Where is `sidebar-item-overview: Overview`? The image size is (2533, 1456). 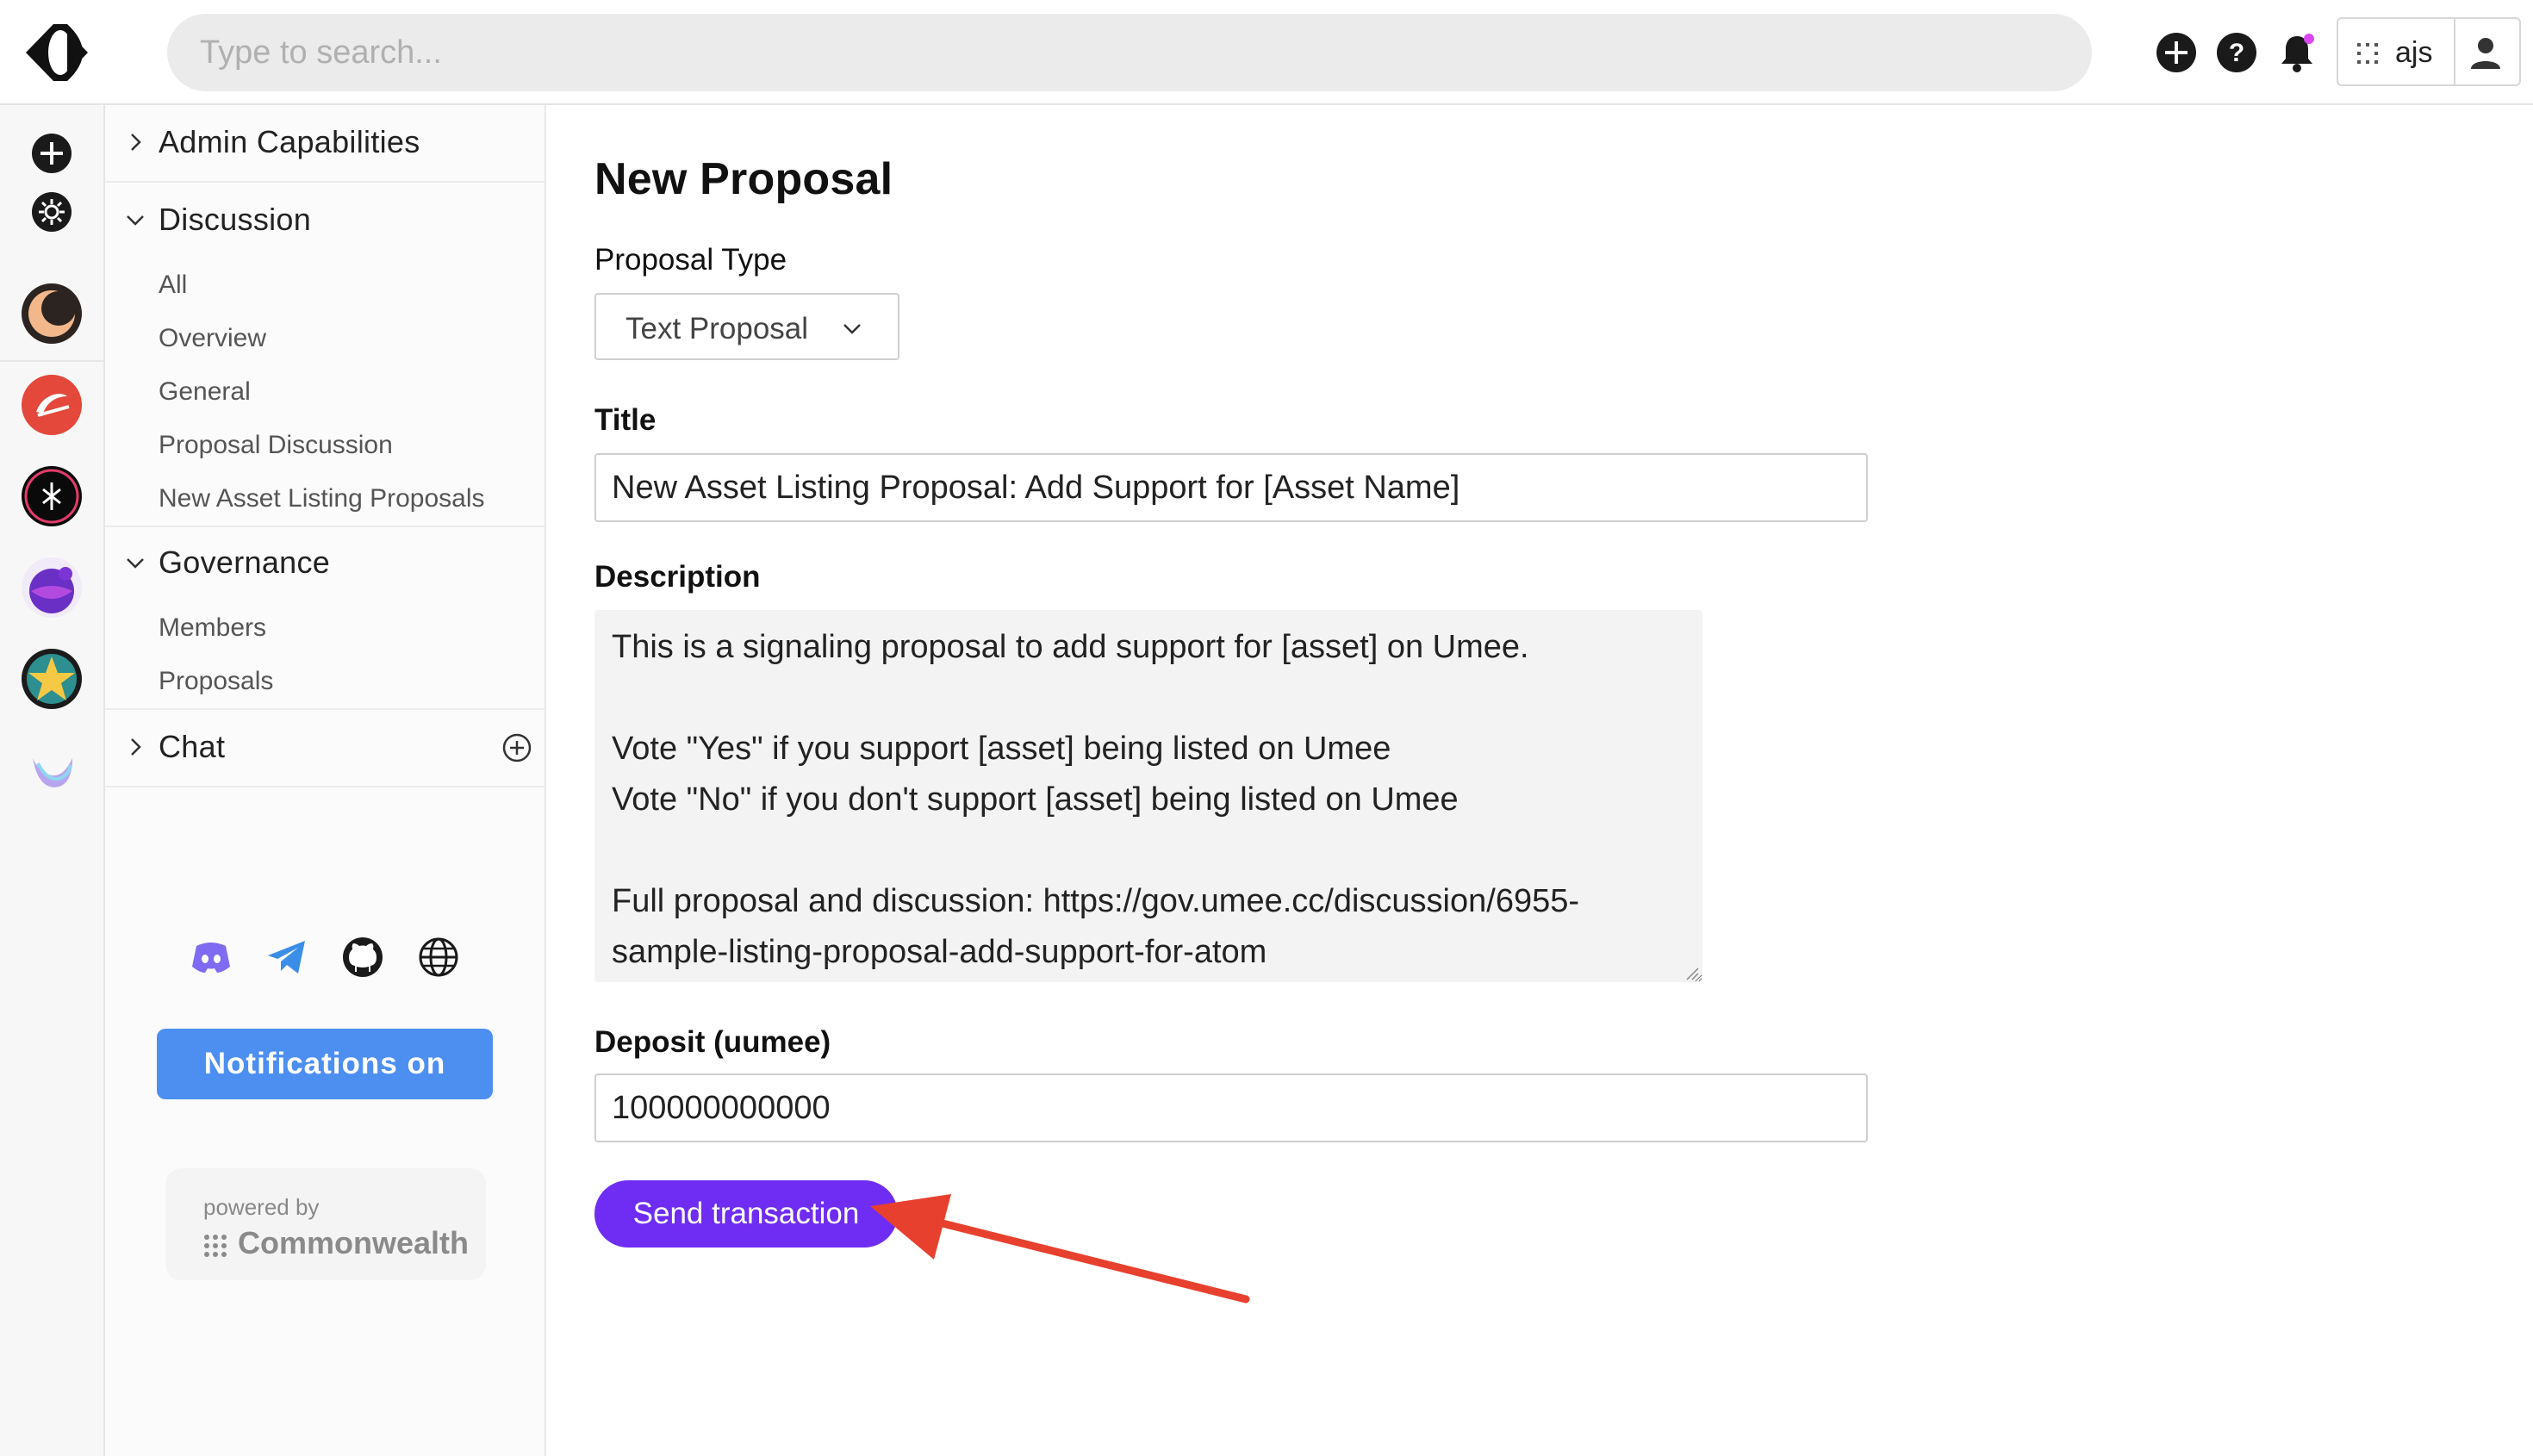
sidebar-item-overview: Overview is located at coordinates (212, 338).